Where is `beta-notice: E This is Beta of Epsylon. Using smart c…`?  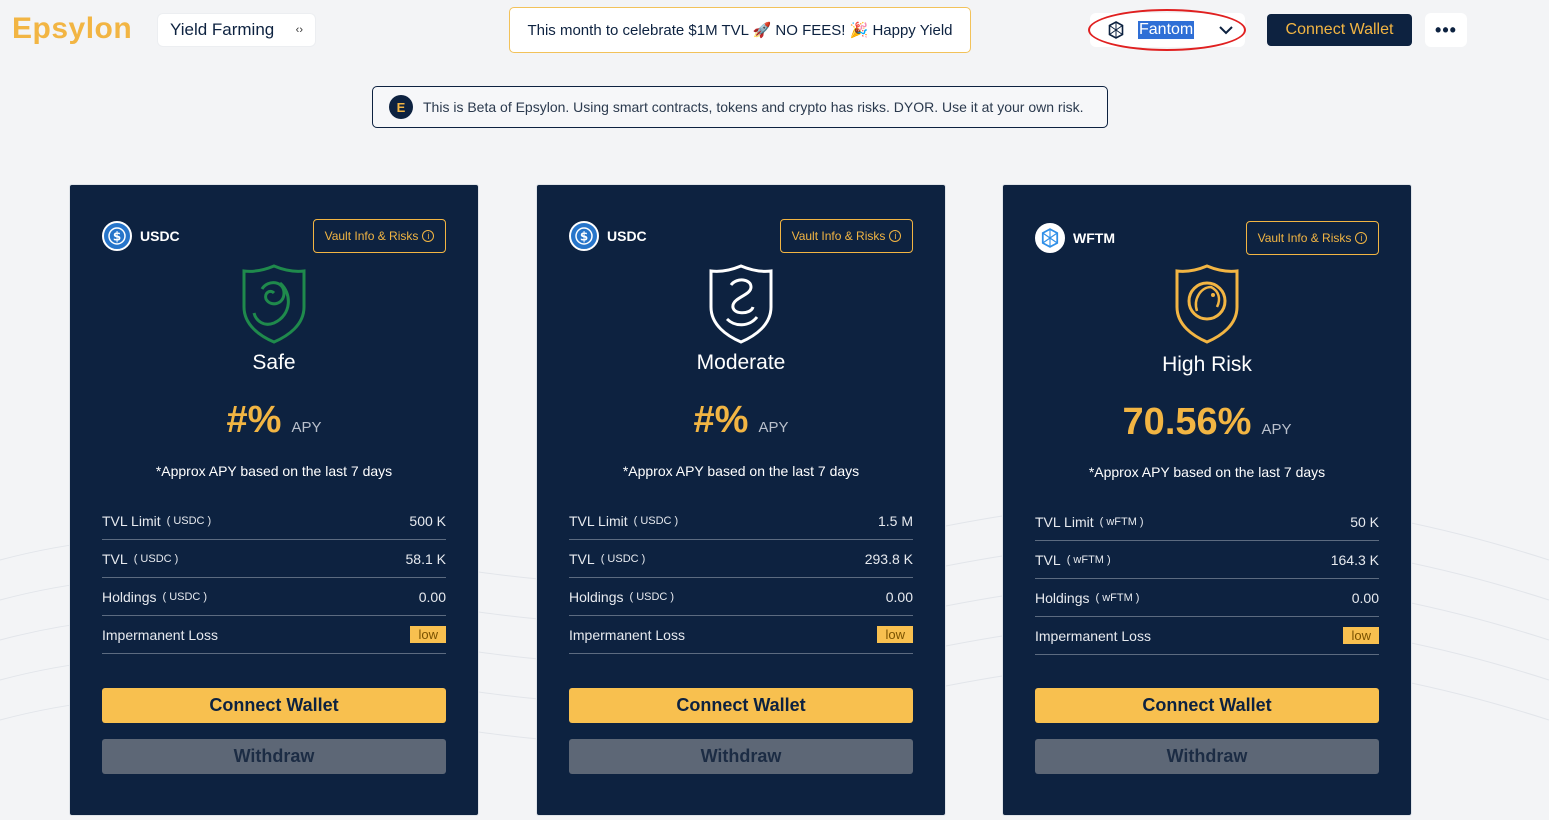
beta-notice: E This is Beta of Epsylon. Using smart c… is located at coordinates (740, 107).